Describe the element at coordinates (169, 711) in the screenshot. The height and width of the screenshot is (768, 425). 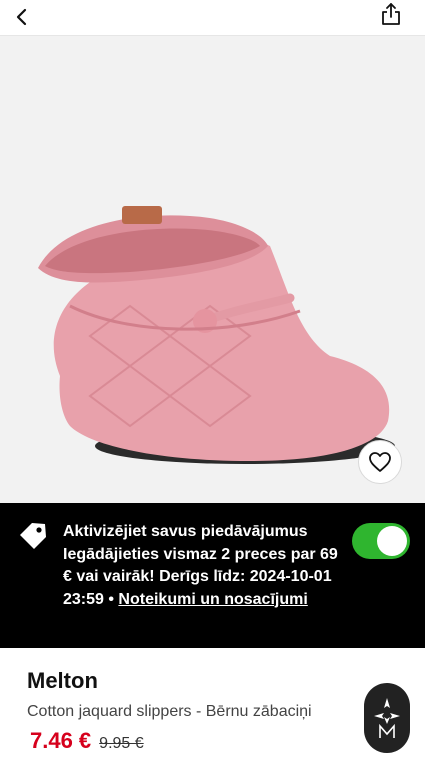
I see `product-title: Cotton jaquard slippers - Bērnu zābaciņi` at that location.